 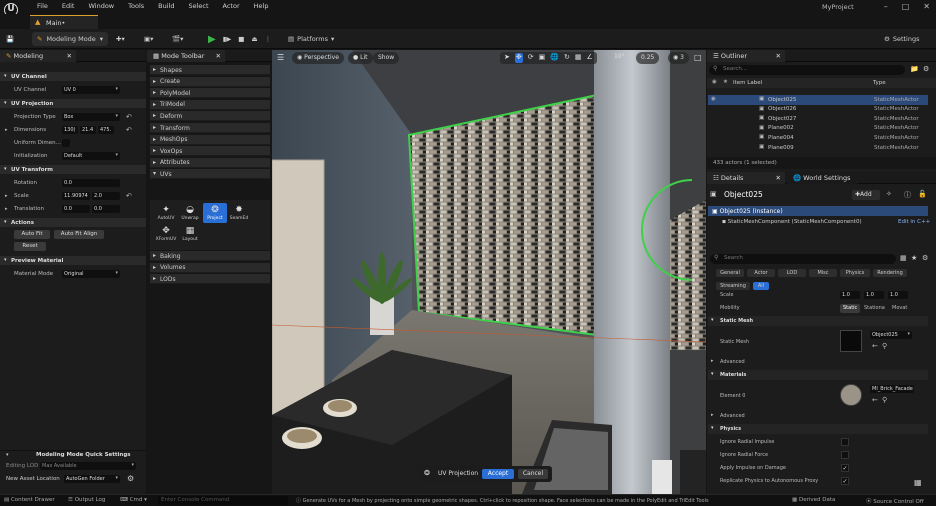 I want to click on material-thumbnail, so click(x=851, y=395).